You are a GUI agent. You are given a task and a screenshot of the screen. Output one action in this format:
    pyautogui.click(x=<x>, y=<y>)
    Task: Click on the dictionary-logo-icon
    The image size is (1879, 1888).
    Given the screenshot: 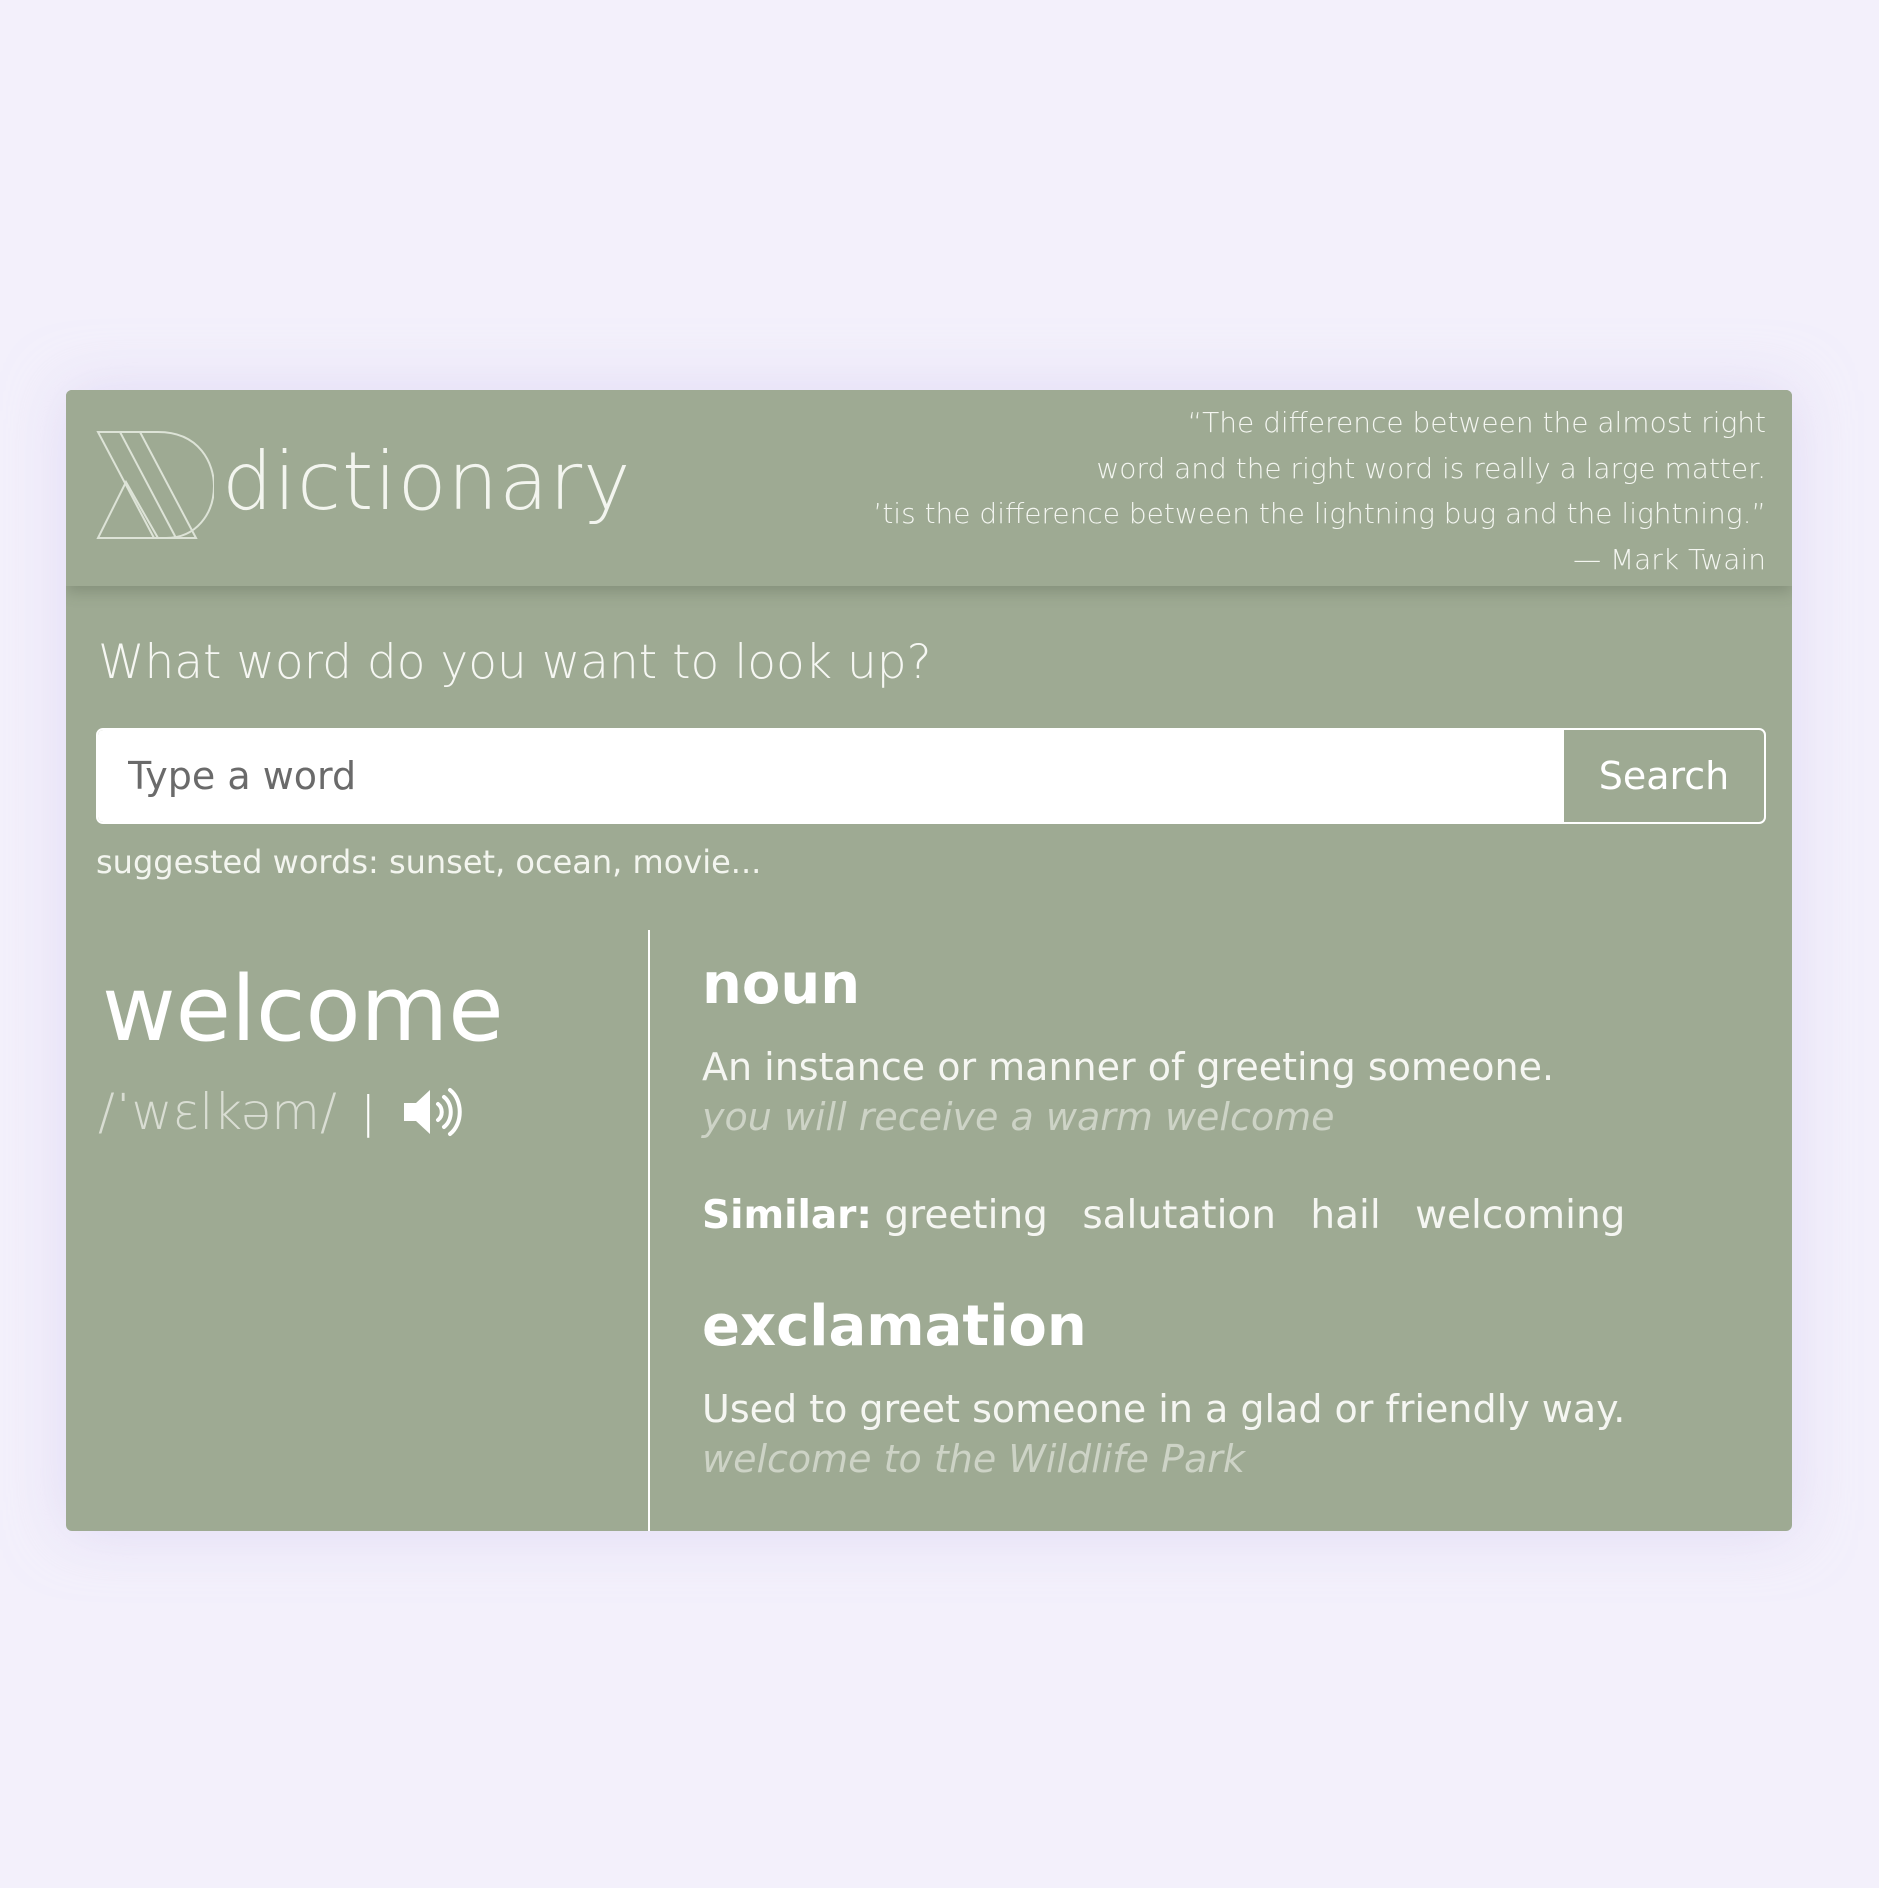 What is the action you would take?
    pyautogui.click(x=156, y=488)
    